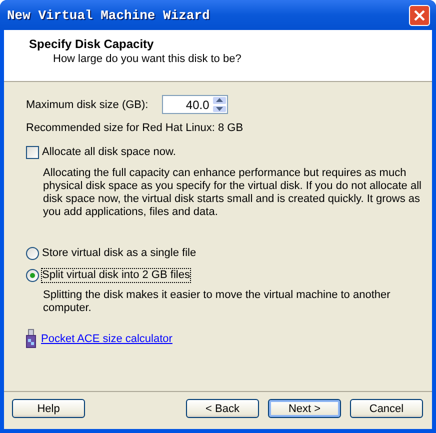 This screenshot has height=433, width=436. What do you see at coordinates (109, 152) in the screenshot?
I see `checkbox-label: Allocate all disk space now.` at bounding box center [109, 152].